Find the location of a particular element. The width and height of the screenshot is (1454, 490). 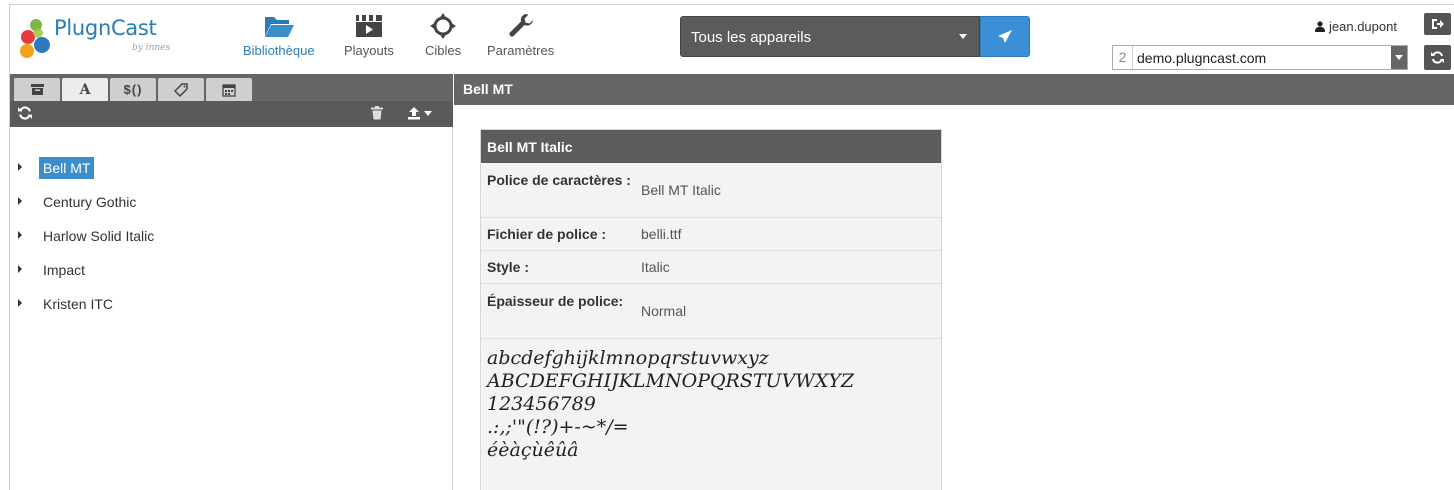

rocket-icon is located at coordinates (1005, 36).